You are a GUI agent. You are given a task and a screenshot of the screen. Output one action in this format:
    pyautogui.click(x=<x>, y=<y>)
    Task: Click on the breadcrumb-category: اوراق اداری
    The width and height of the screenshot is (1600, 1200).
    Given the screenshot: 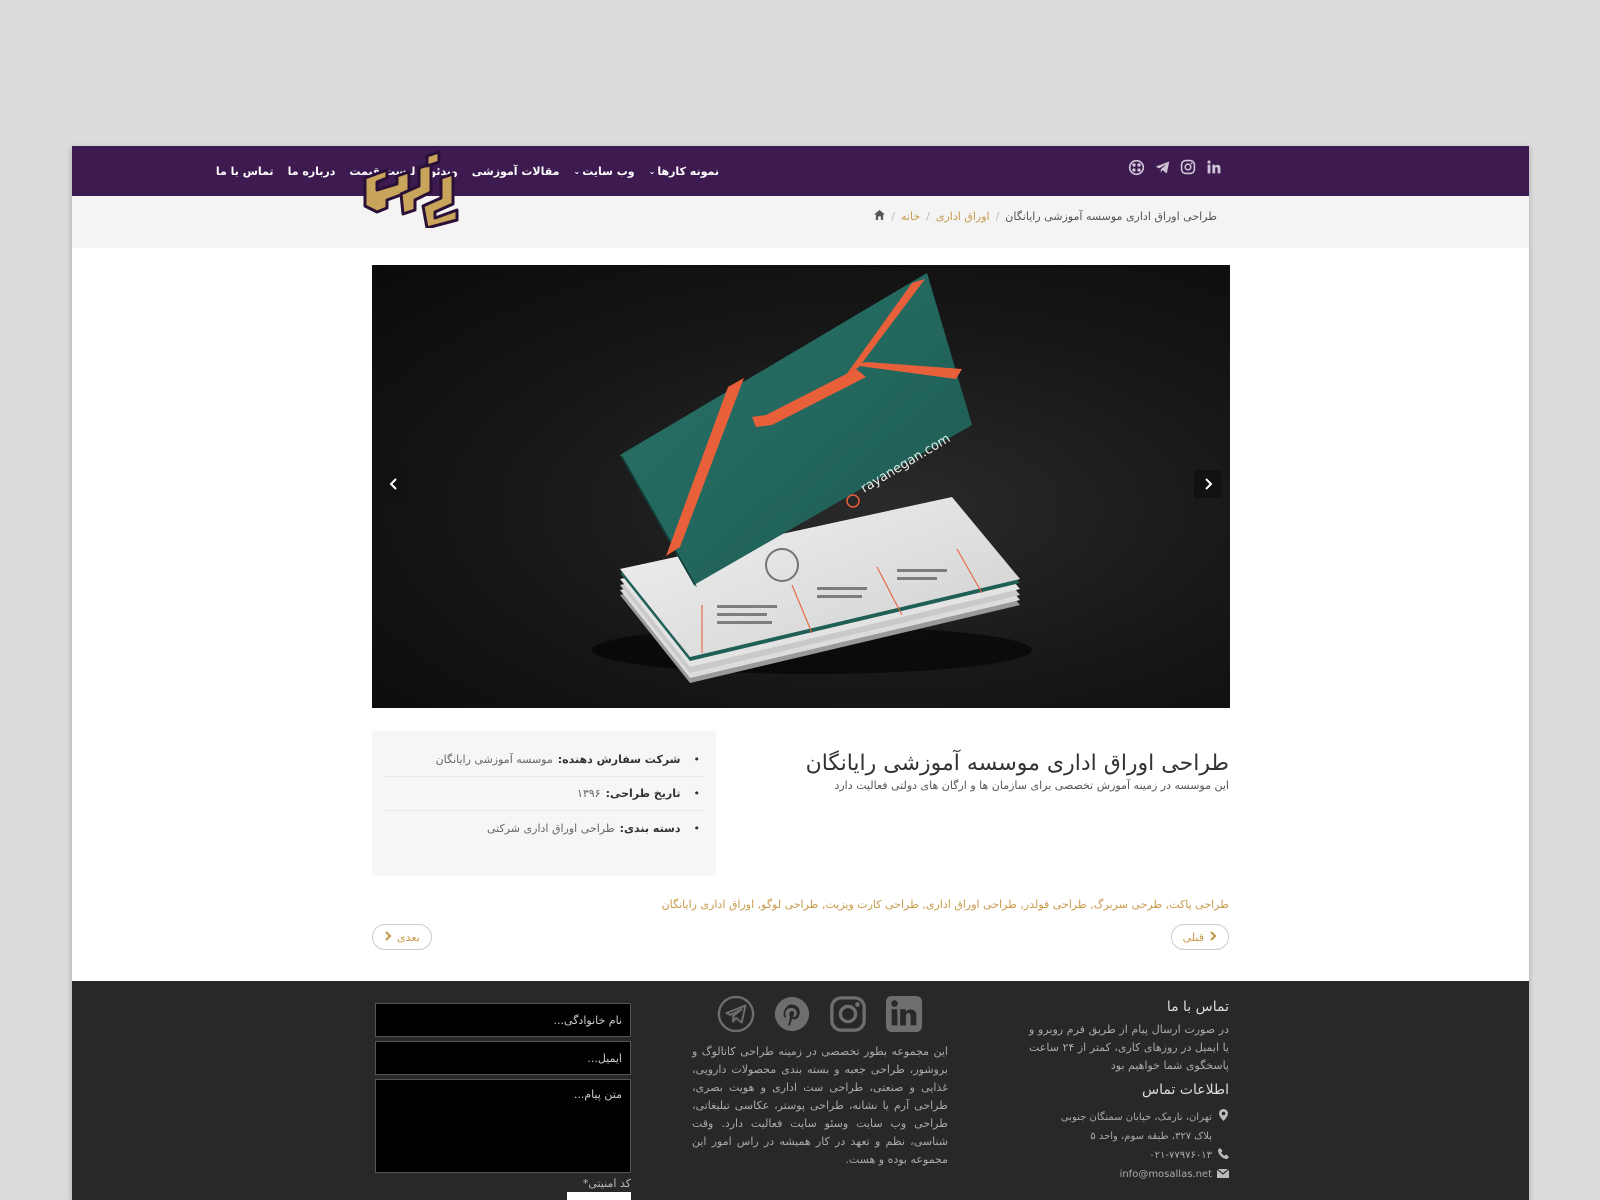 What is the action you would take?
    pyautogui.click(x=963, y=216)
    